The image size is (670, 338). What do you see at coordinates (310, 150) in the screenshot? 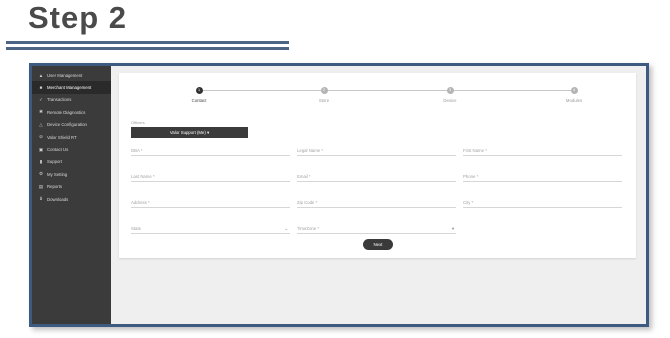
I see `legal-name-placeholder: Legal Name *` at bounding box center [310, 150].